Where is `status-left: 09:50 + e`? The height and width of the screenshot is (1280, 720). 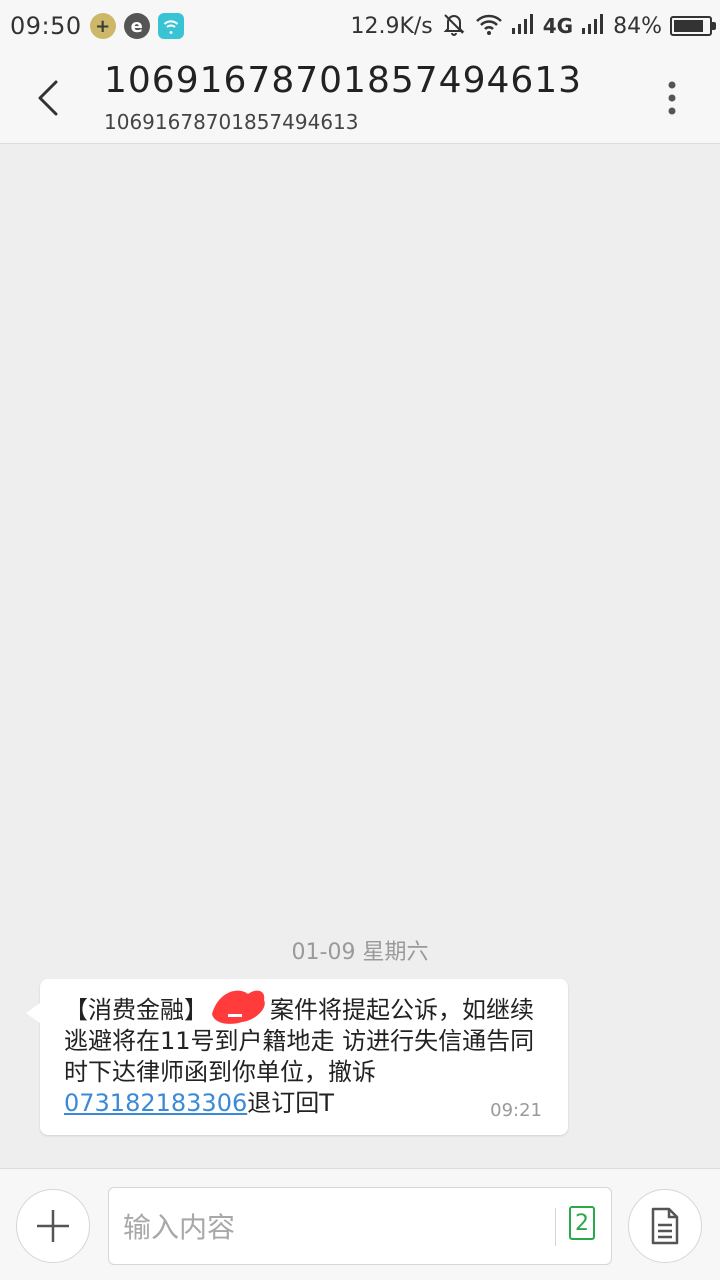 status-left: 09:50 + e is located at coordinates (97, 26).